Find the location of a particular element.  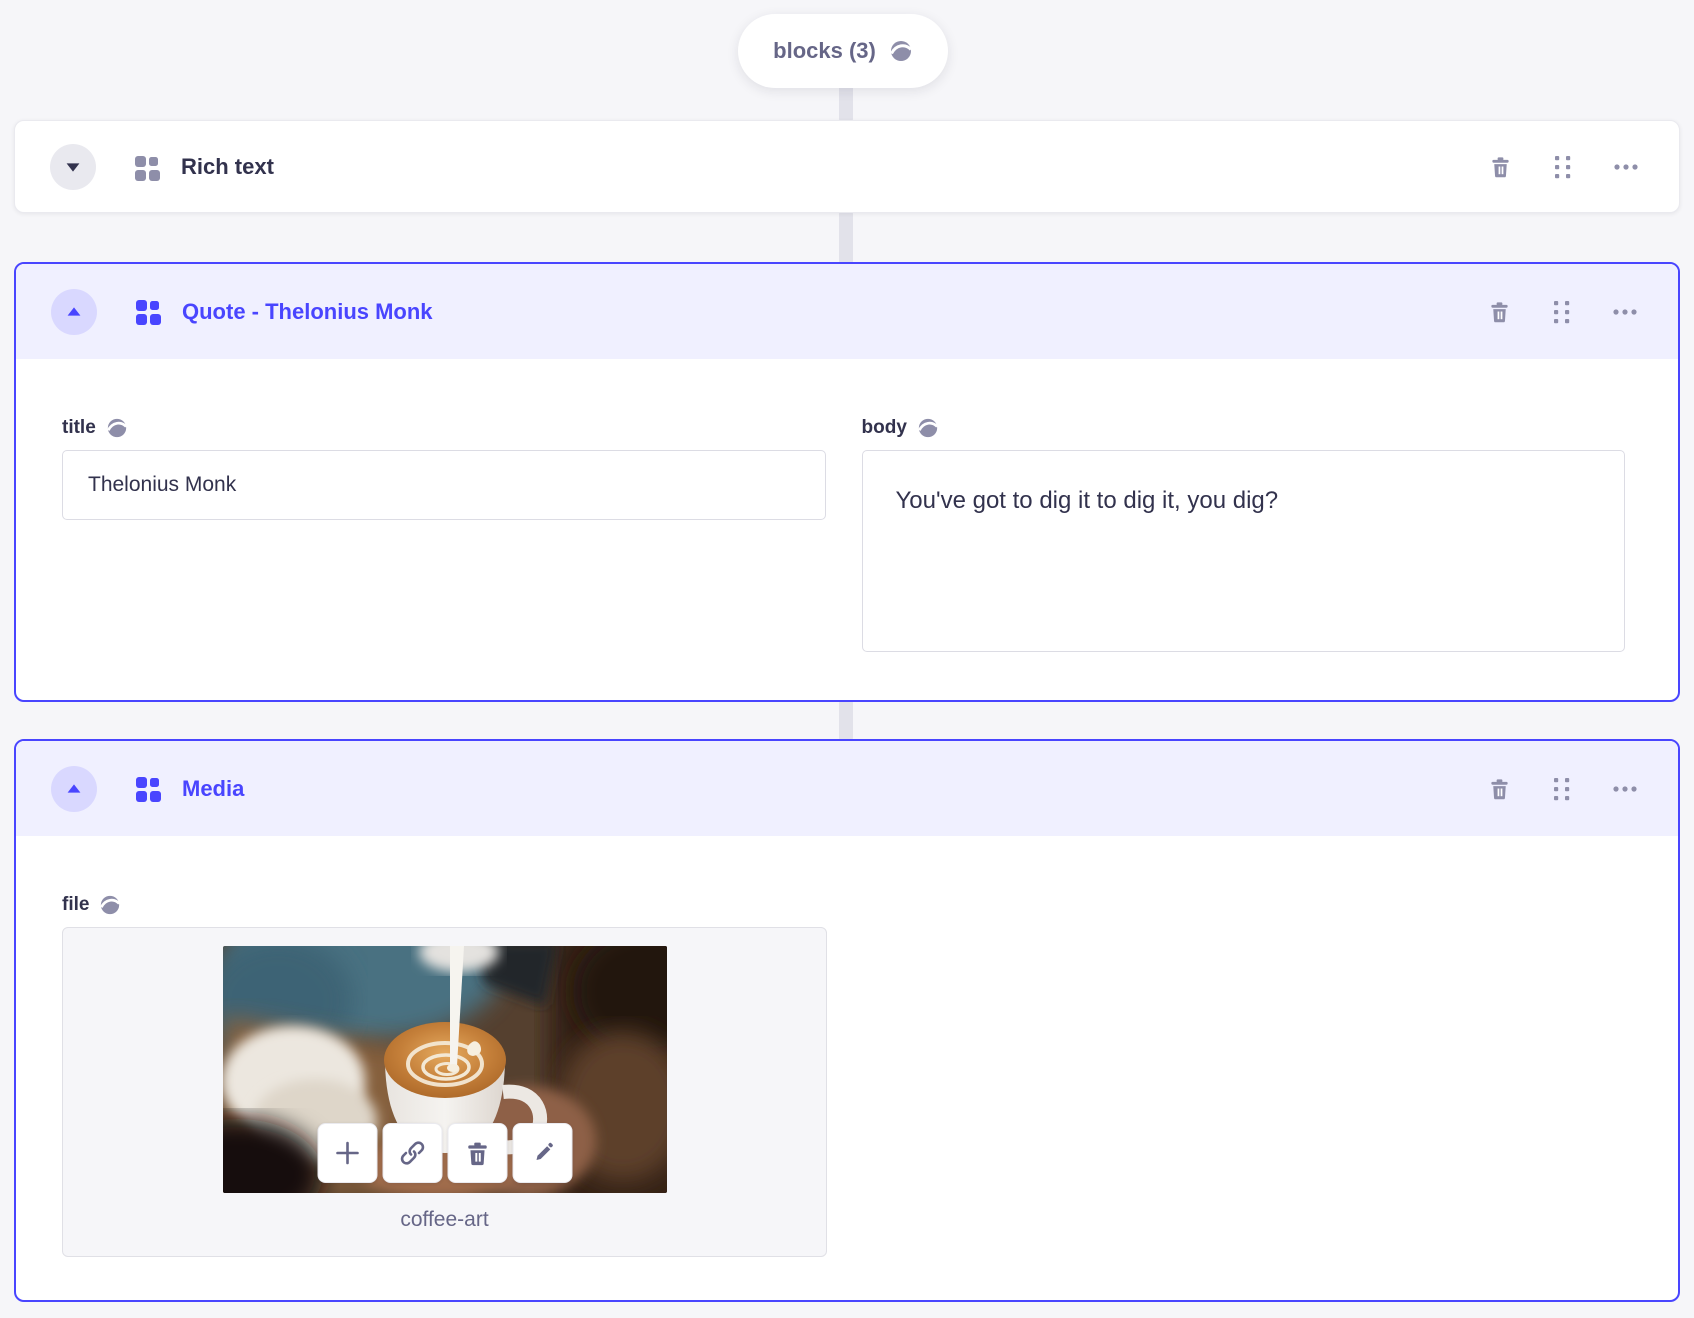

plus-icon is located at coordinates (347, 1153).